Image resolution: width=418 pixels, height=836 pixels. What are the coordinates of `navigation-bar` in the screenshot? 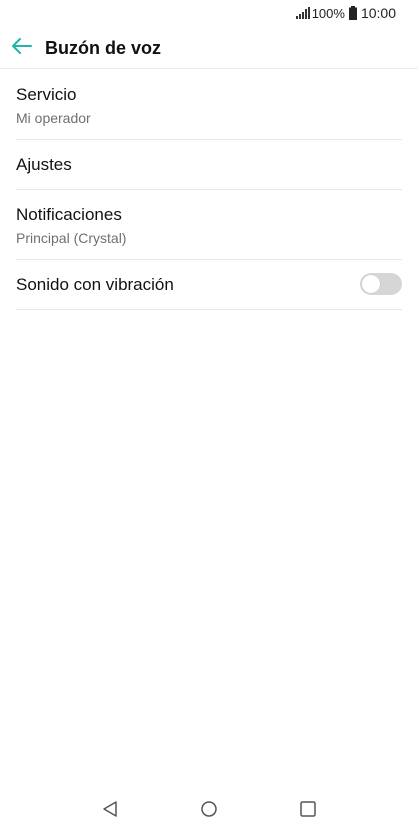 It's located at (209, 811).